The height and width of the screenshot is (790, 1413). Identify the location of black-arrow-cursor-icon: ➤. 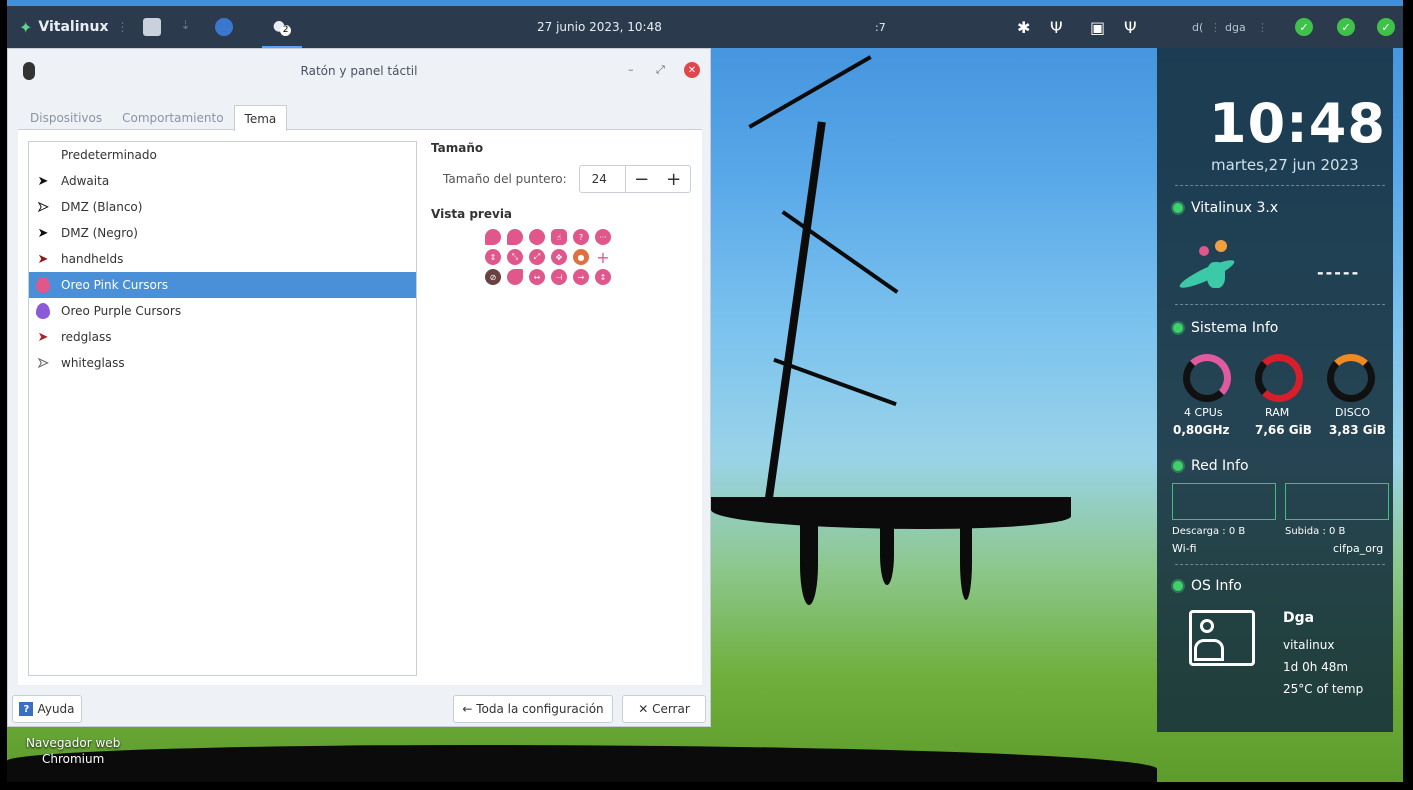
(43, 233).